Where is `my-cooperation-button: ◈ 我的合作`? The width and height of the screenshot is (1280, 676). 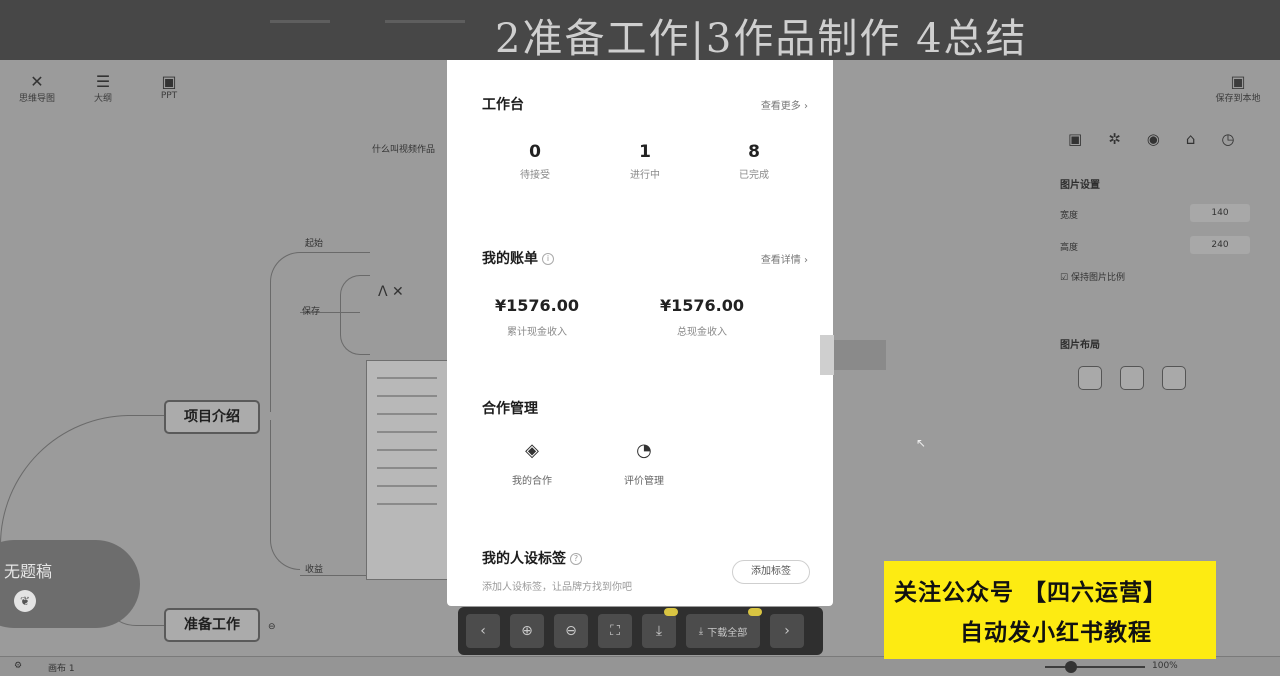 my-cooperation-button: ◈ 我的合作 is located at coordinates (532, 463).